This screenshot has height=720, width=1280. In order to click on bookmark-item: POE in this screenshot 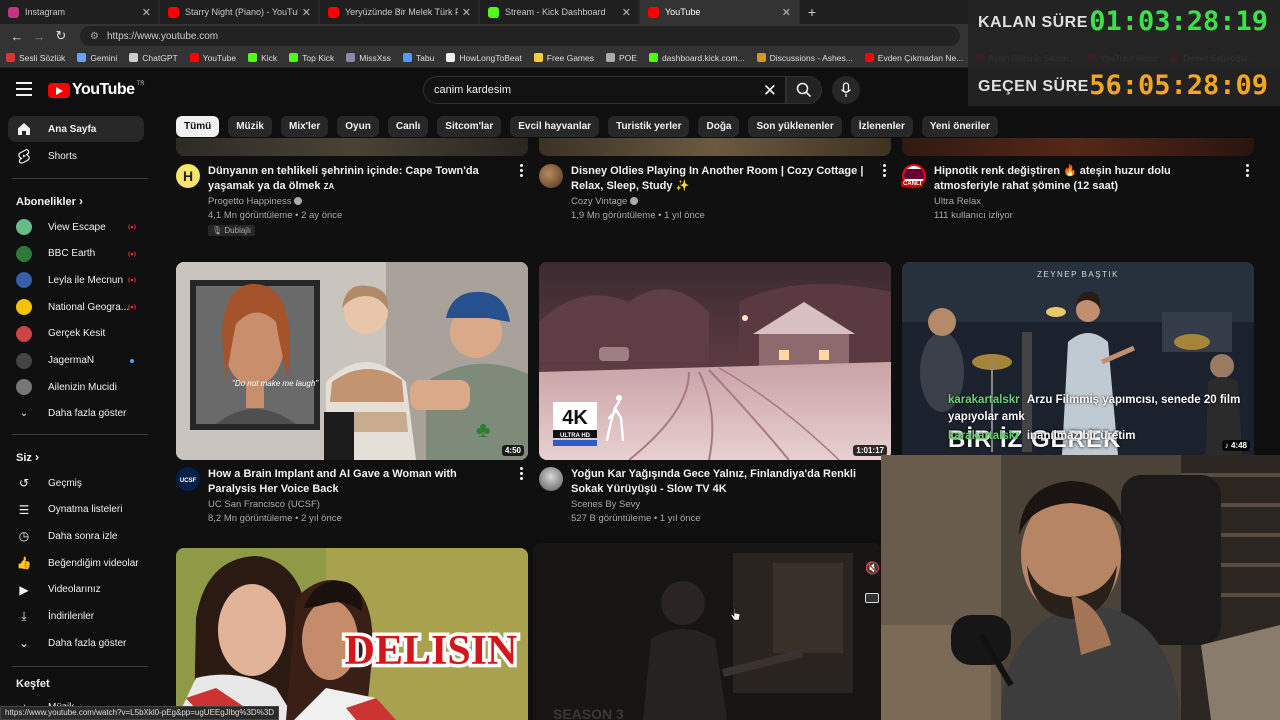, I will do `click(621, 58)`.